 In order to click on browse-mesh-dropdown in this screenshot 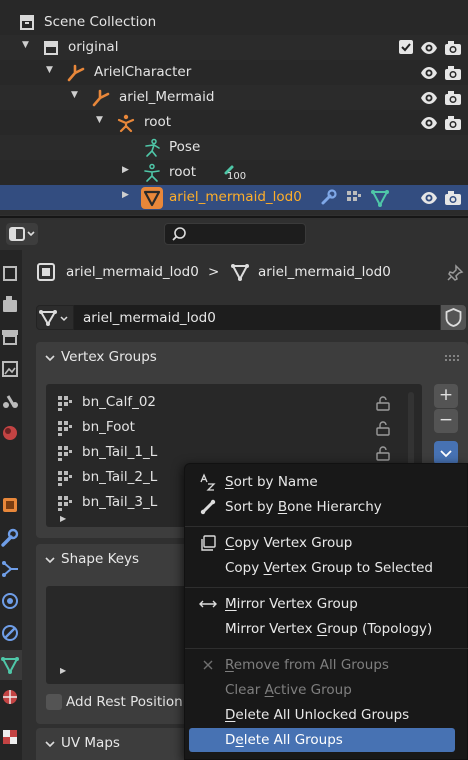, I will do `click(55, 317)`.